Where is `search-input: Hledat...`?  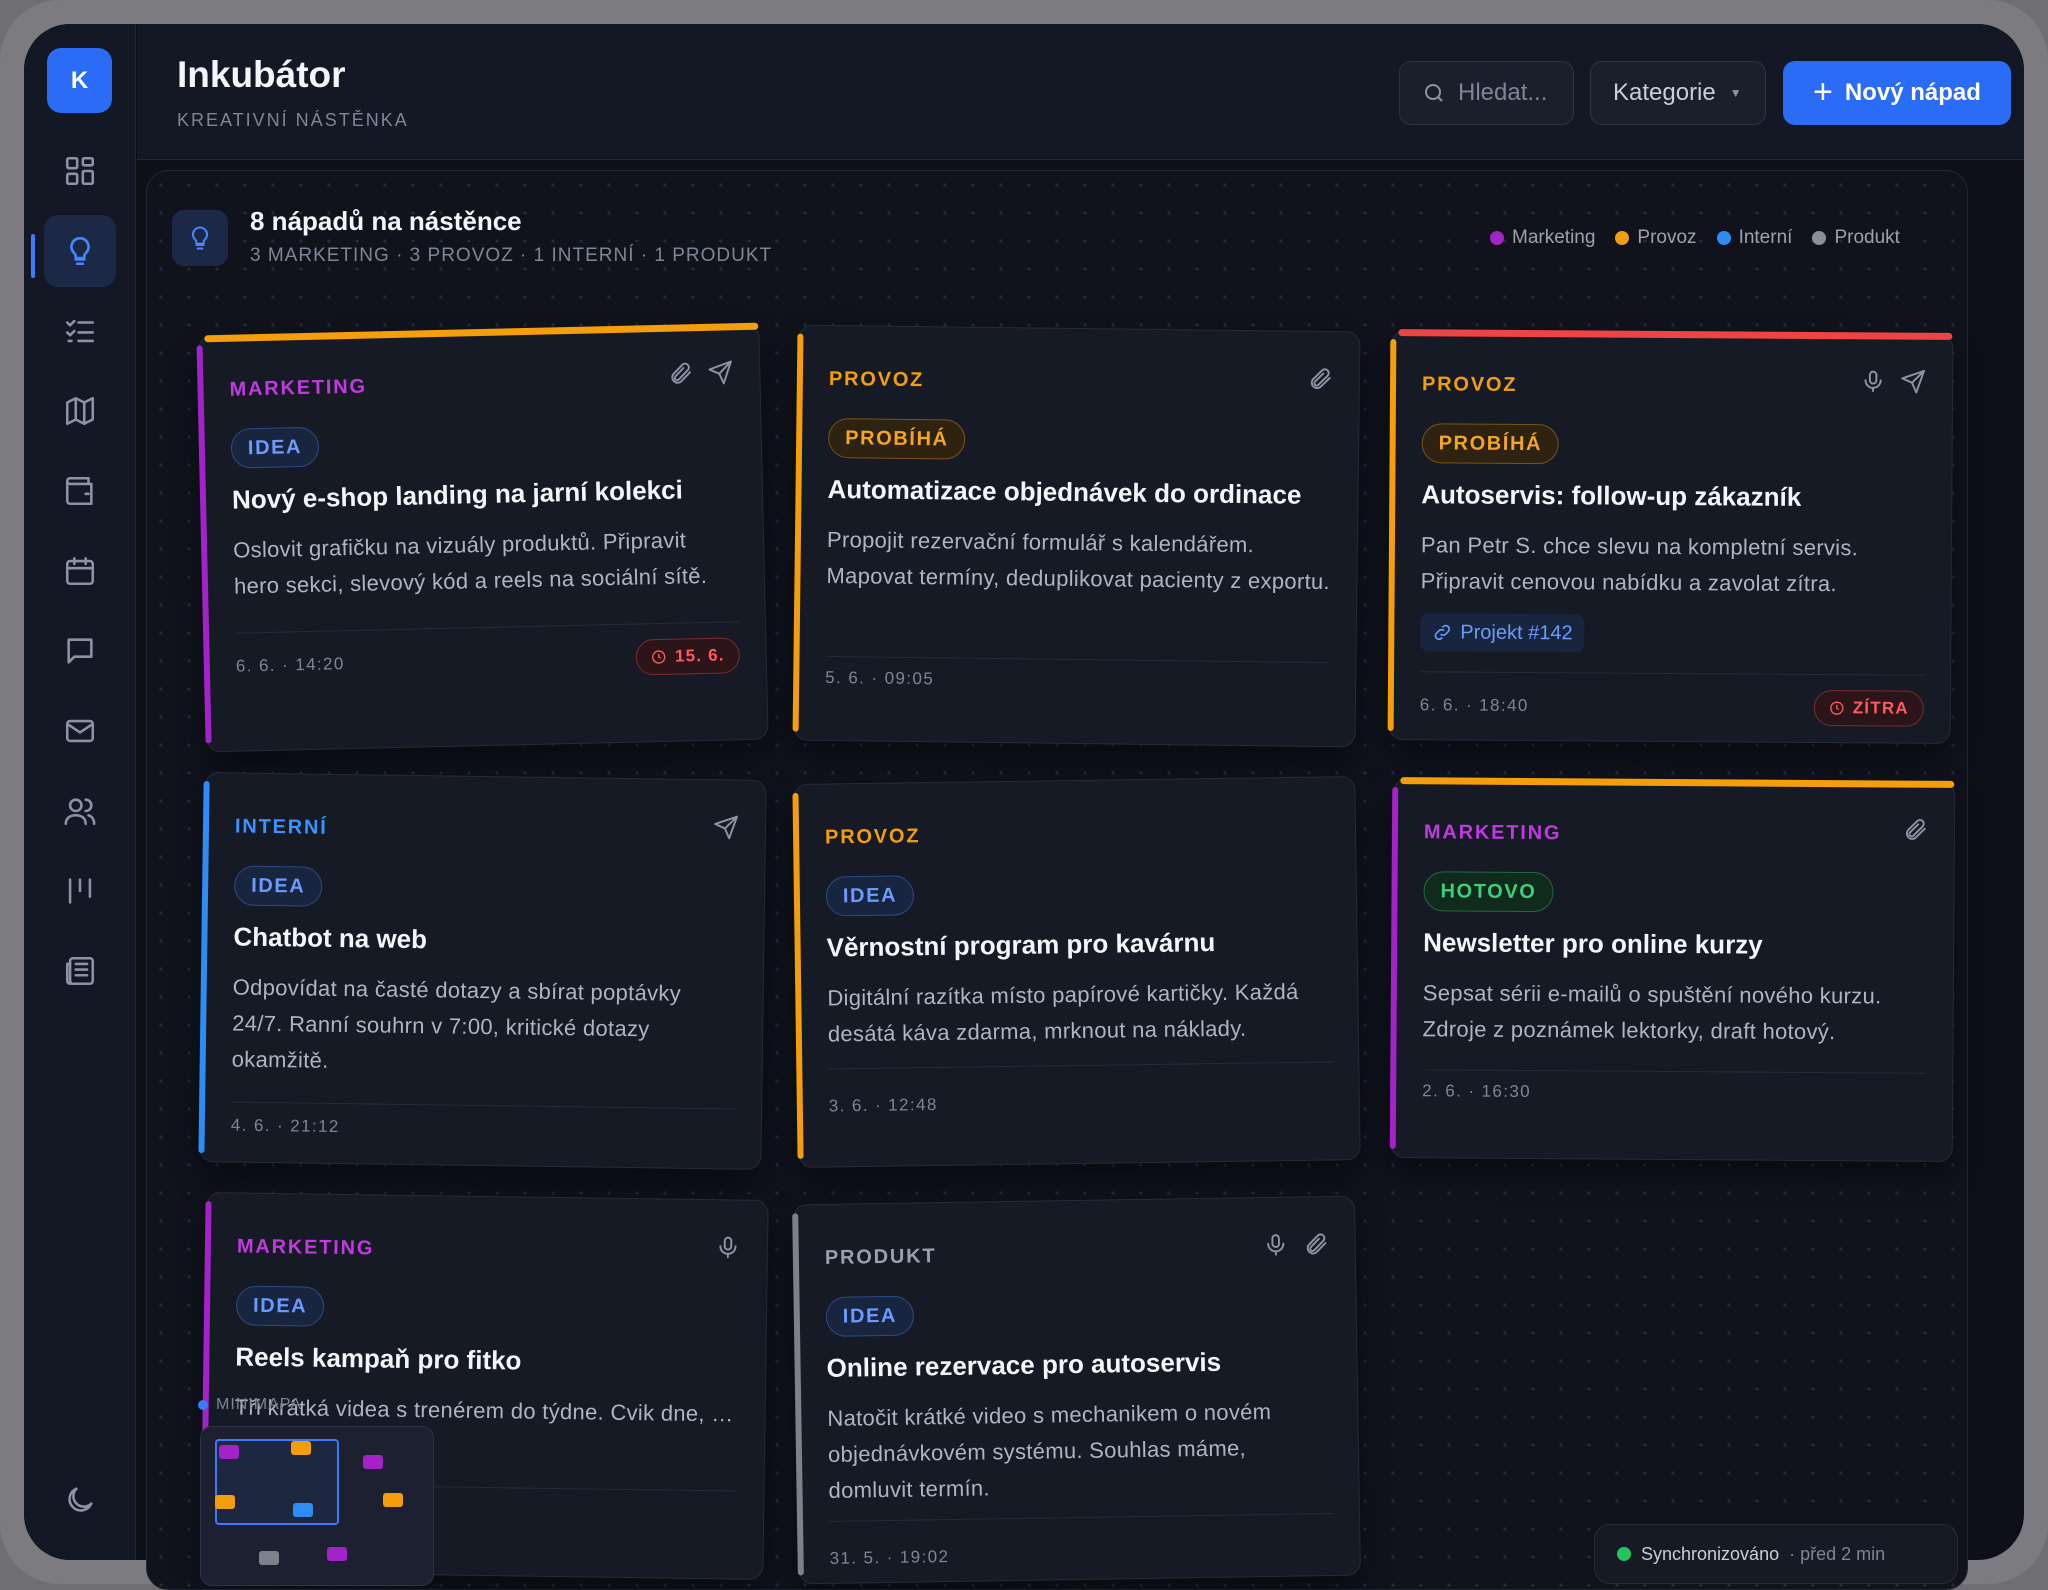 search-input: Hledat... is located at coordinates (1486, 93).